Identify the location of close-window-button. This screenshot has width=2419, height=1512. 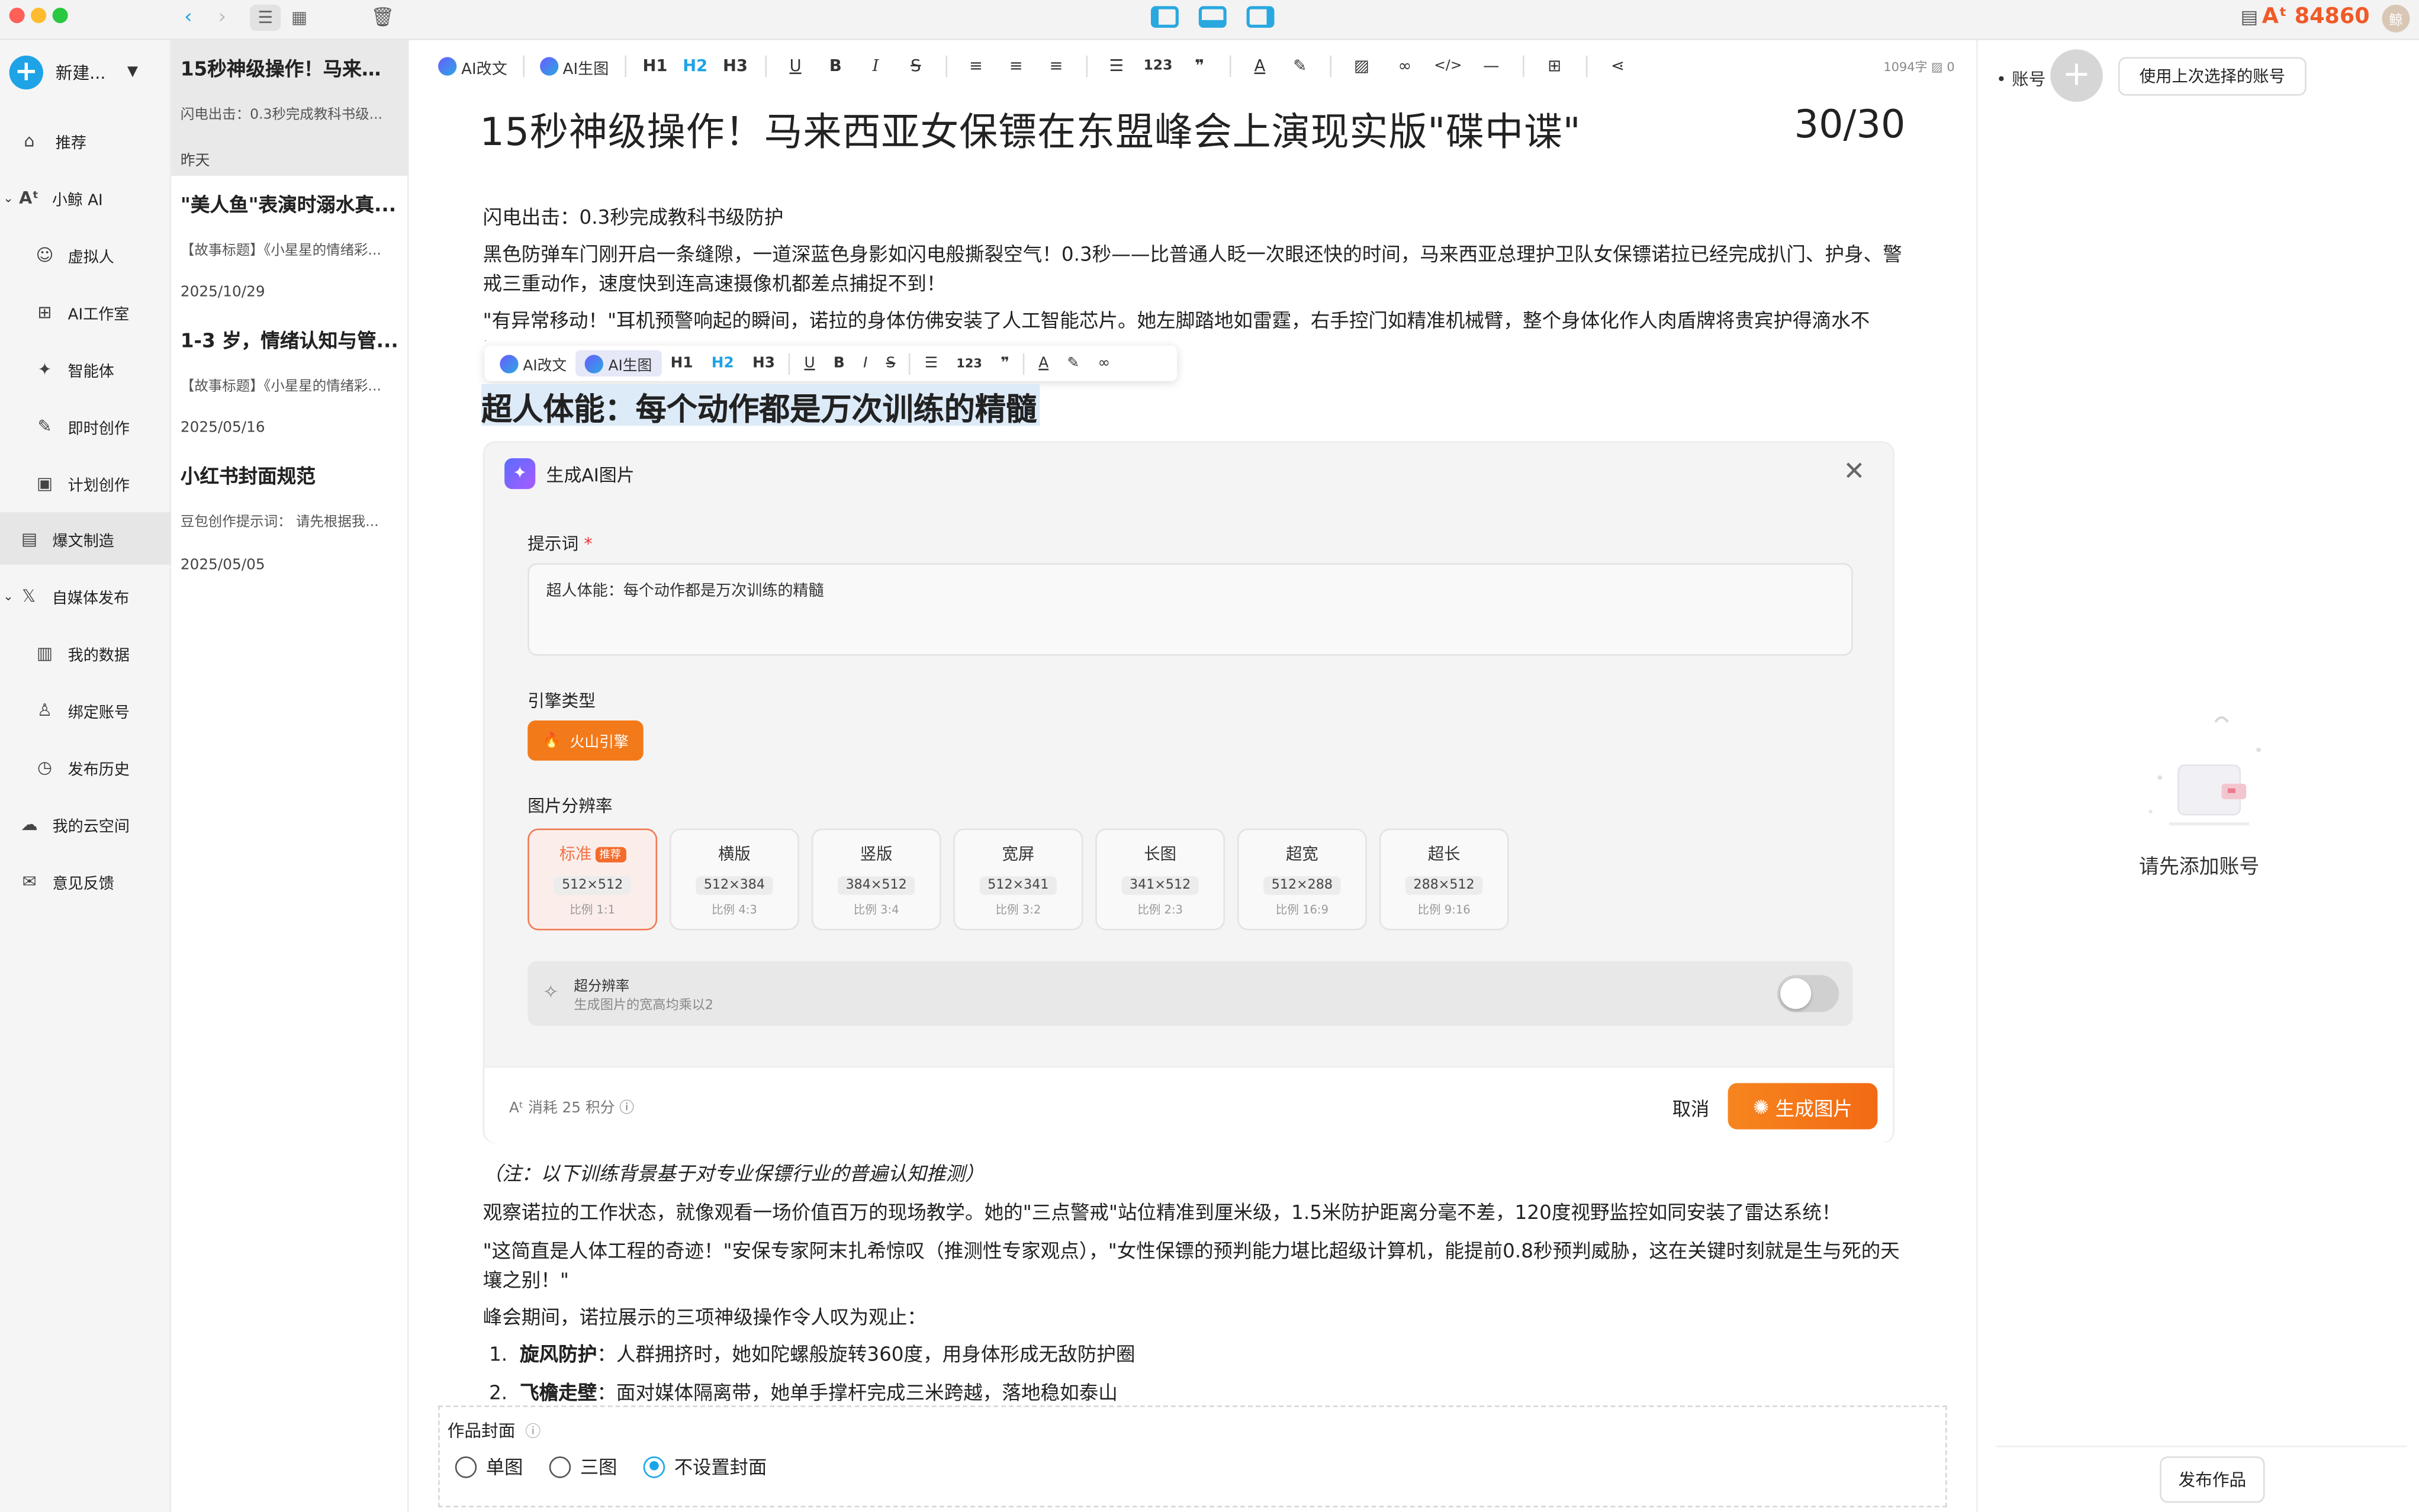
(17, 16).